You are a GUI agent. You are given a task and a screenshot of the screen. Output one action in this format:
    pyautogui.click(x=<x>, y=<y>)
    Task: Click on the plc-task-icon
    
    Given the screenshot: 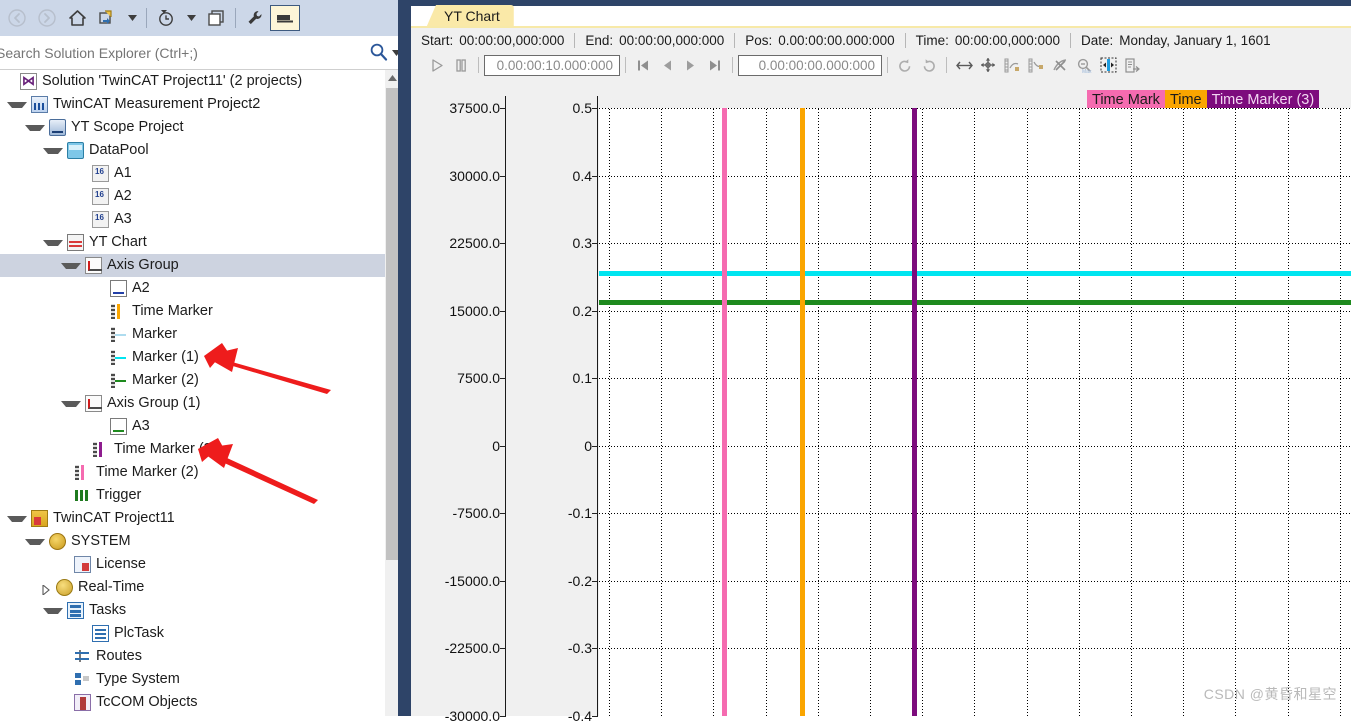 What is the action you would take?
    pyautogui.click(x=100, y=633)
    